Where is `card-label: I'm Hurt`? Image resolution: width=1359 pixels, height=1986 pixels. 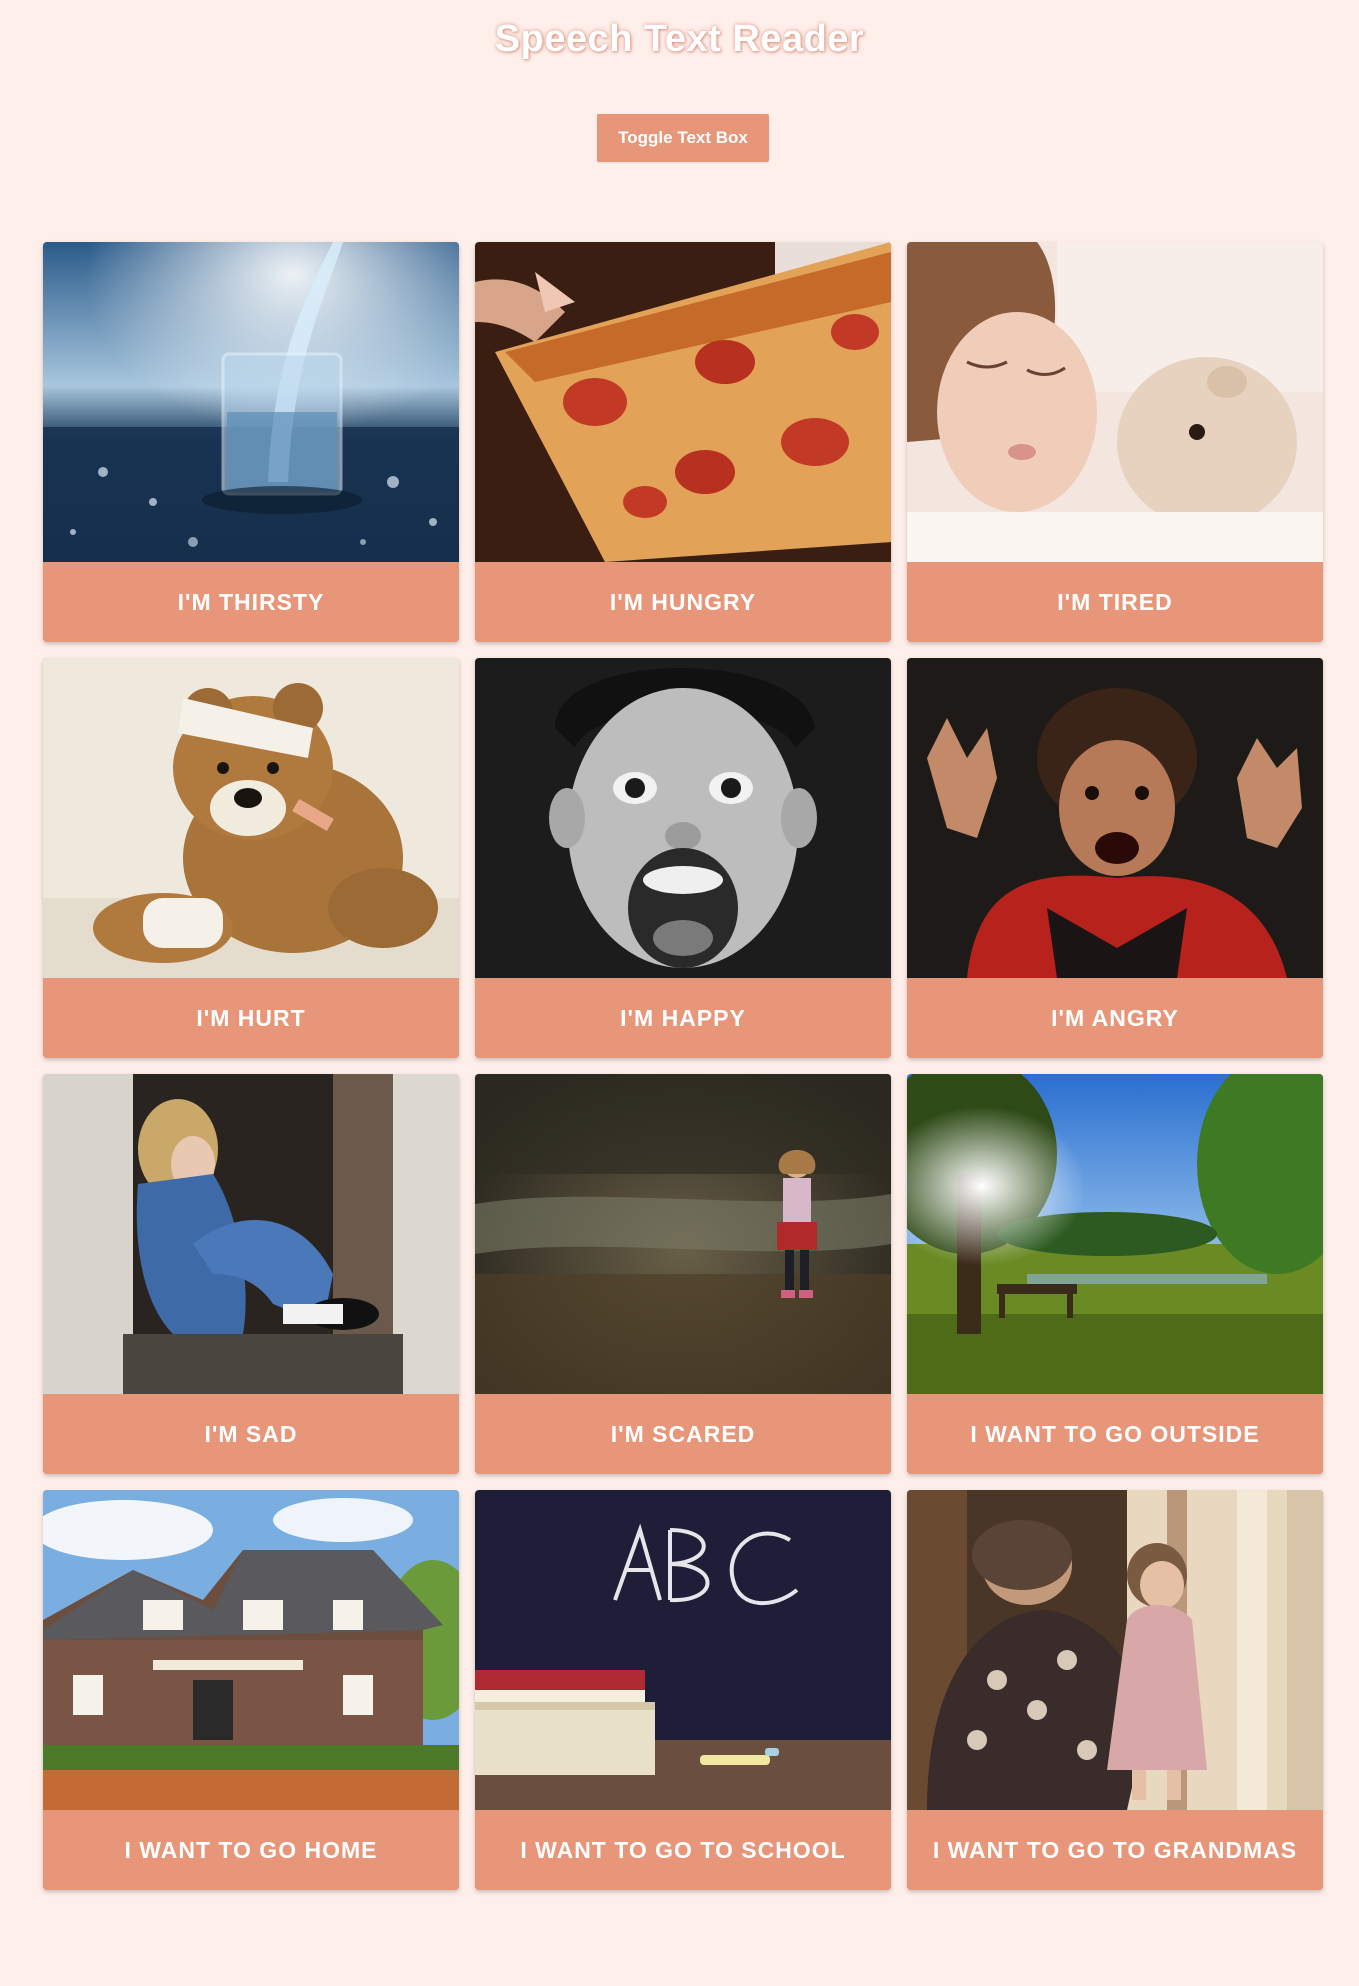
card-label: I'm Hurt is located at coordinates (251, 1018).